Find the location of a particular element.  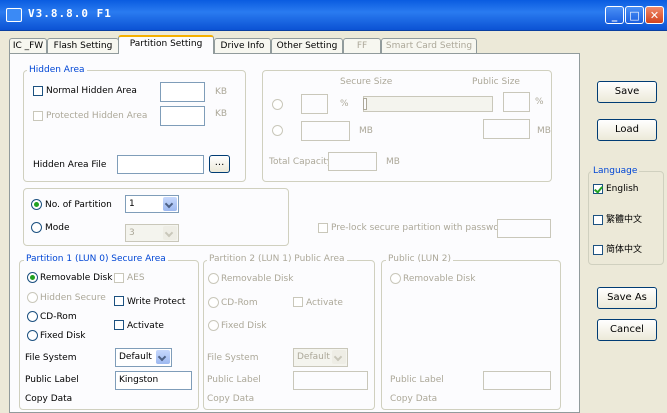

simp-chinese-checkbox is located at coordinates (598, 250).